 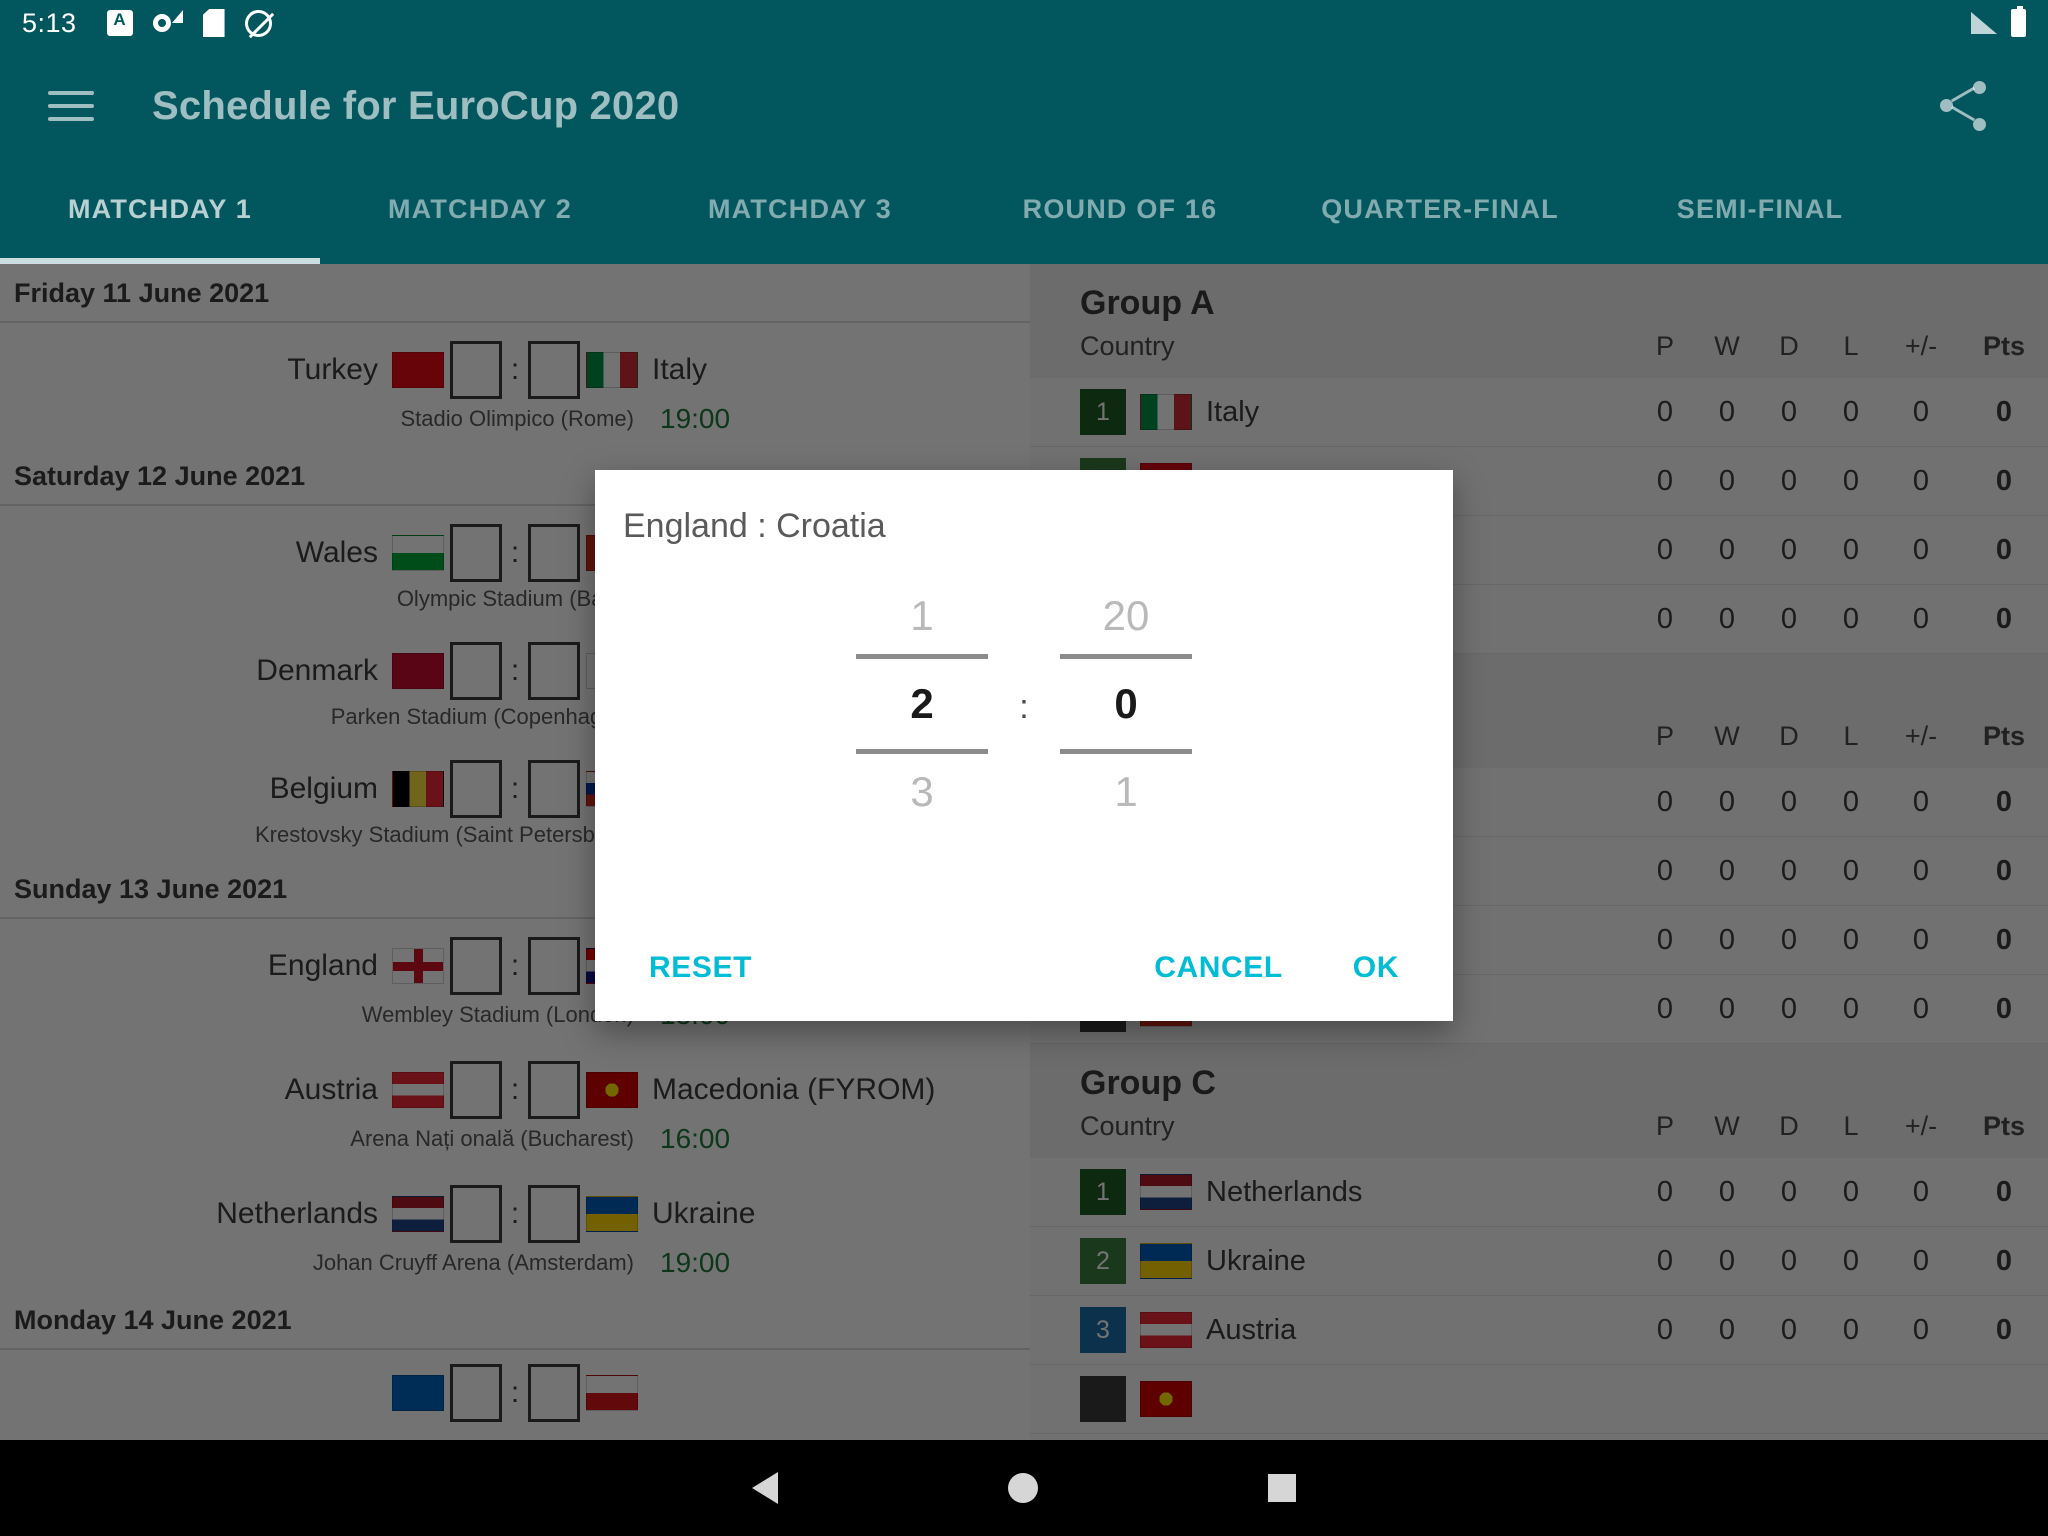 I want to click on home-selected-value: 2, so click(x=922, y=704).